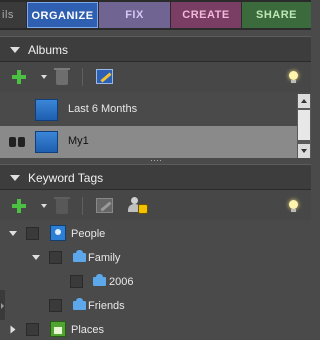 Image resolution: width=320 pixels, height=340 pixels. What do you see at coordinates (148, 142) in the screenshot?
I see `album-row-my1: My1` at bounding box center [148, 142].